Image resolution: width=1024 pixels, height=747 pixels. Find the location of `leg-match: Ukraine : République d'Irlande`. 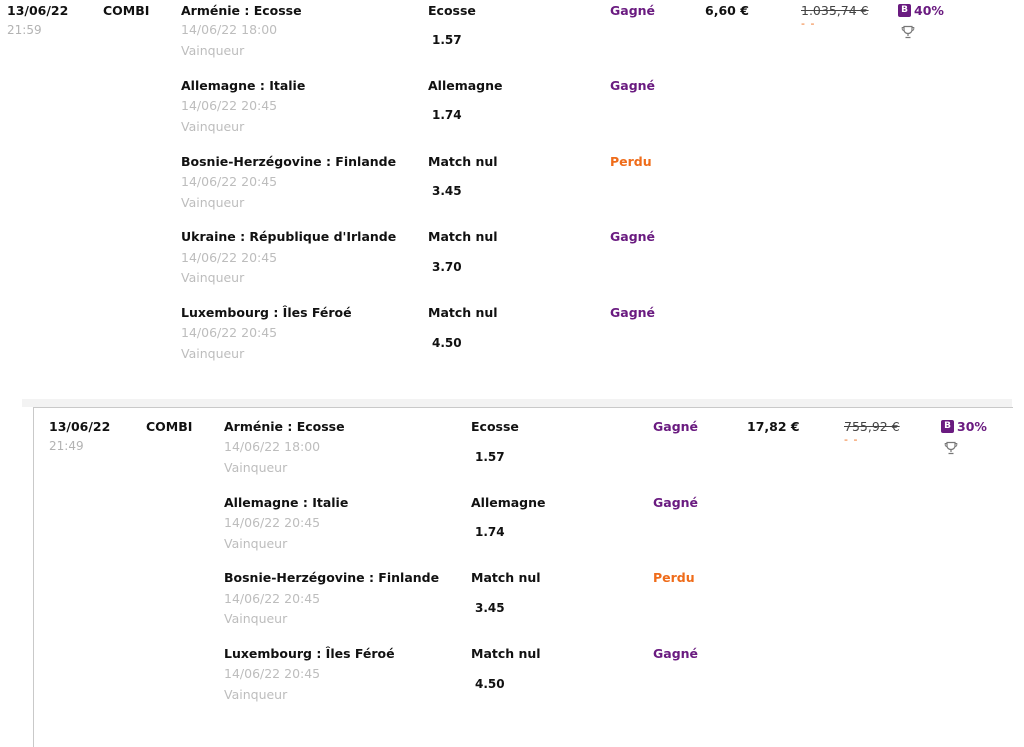

leg-match: Ukraine : République d'Irlande is located at coordinates (289, 236).